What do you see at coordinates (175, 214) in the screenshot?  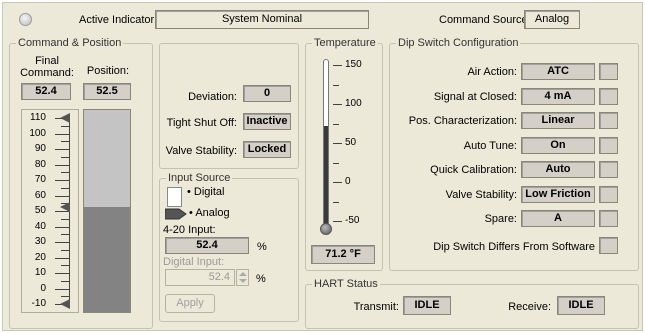 I see `analog-option-arrow-icon` at bounding box center [175, 214].